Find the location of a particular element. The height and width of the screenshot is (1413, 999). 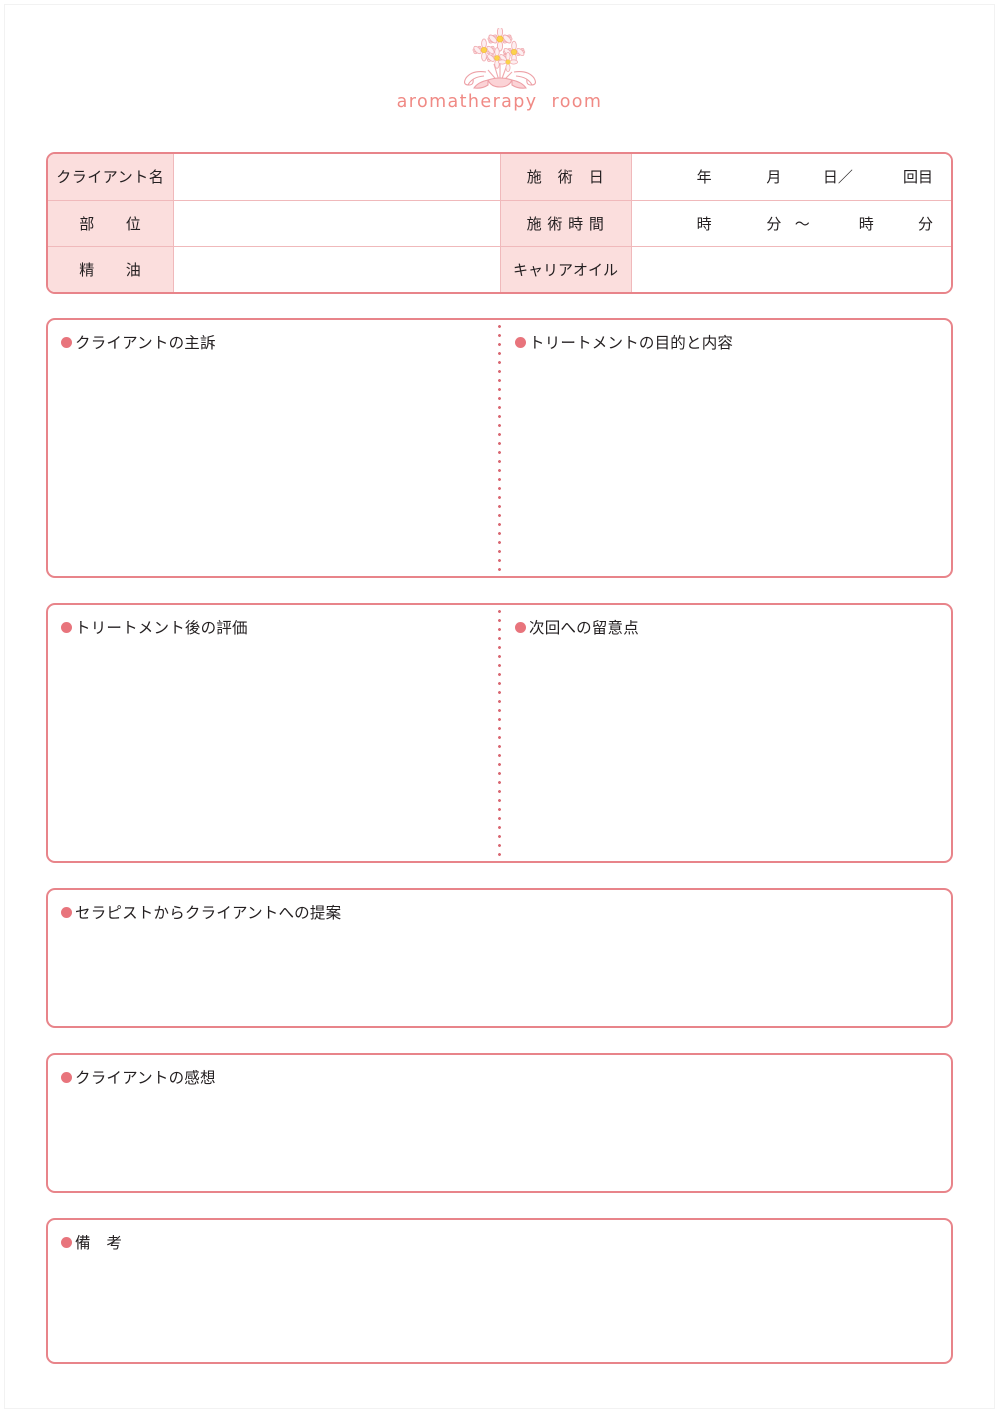

field-post-treatment-evaluation is located at coordinates (276, 749).